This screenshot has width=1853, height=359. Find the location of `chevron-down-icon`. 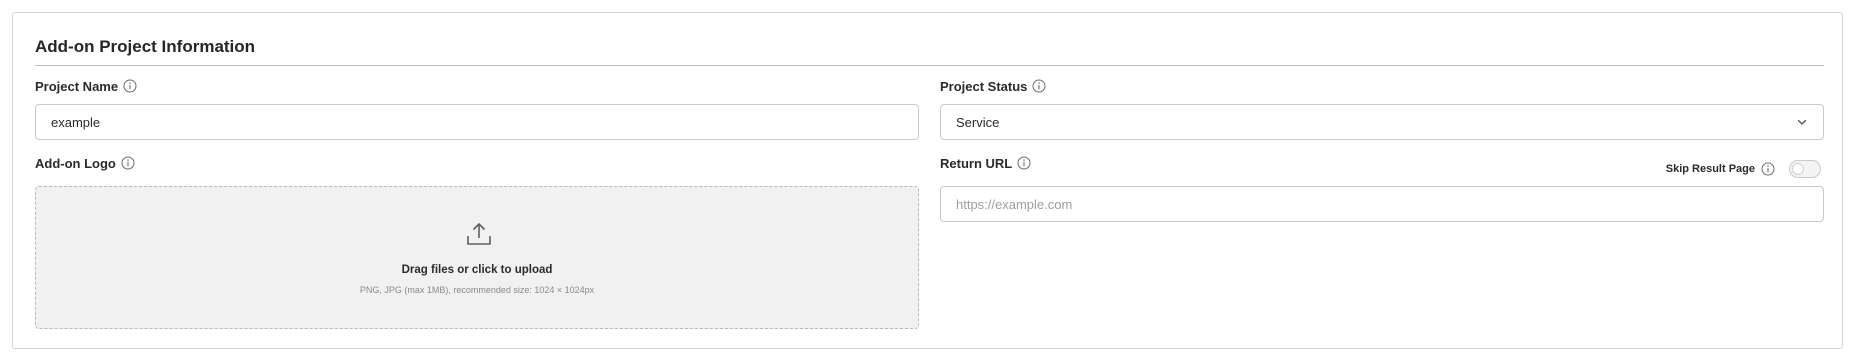

chevron-down-icon is located at coordinates (1802, 122).